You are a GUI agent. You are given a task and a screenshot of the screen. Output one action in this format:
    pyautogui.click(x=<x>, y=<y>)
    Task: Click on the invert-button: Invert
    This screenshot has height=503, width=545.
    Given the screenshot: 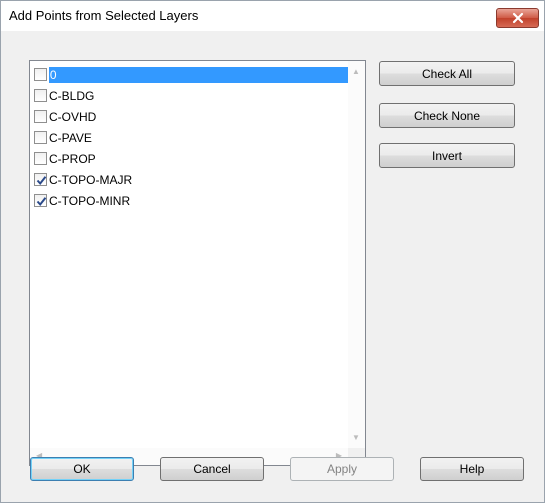 What is the action you would take?
    pyautogui.click(x=447, y=155)
    